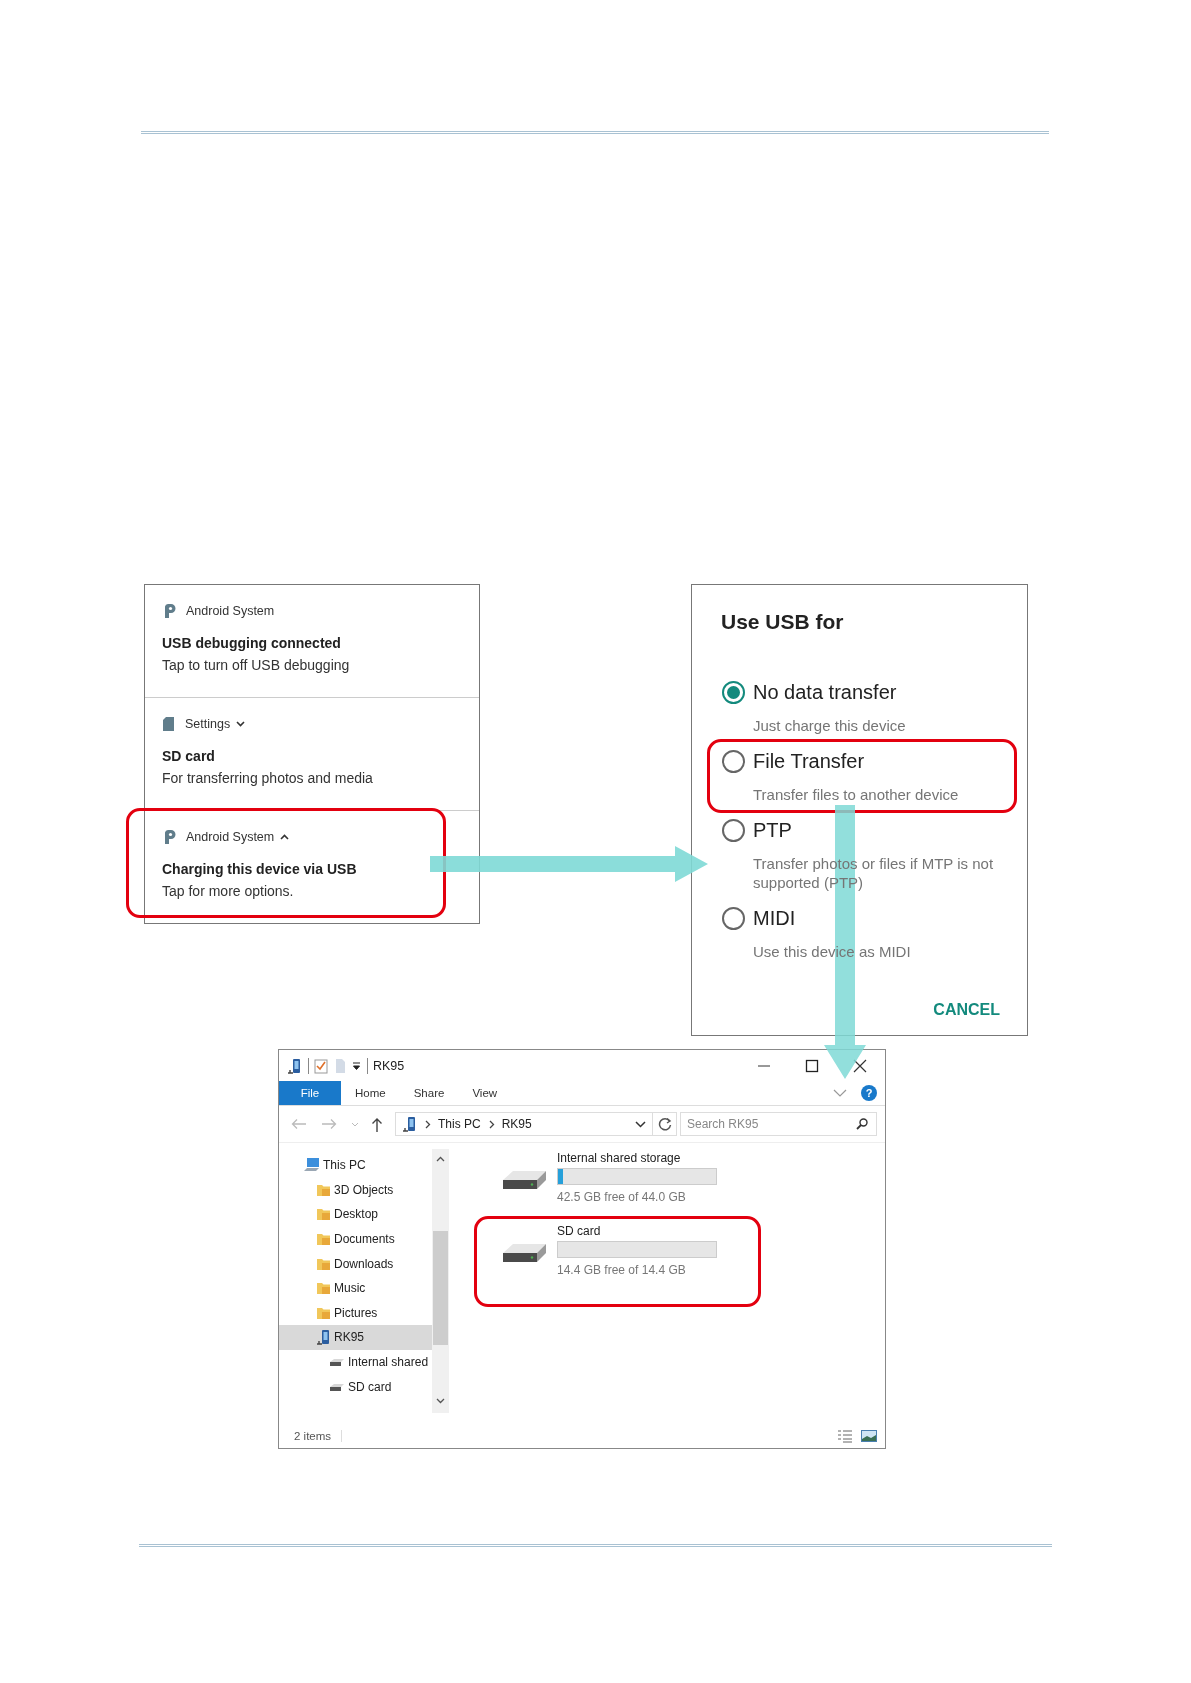 Image resolution: width=1191 pixels, height=1683 pixels. What do you see at coordinates (355, 1362) in the screenshot?
I see `tree-item: Internal shared` at bounding box center [355, 1362].